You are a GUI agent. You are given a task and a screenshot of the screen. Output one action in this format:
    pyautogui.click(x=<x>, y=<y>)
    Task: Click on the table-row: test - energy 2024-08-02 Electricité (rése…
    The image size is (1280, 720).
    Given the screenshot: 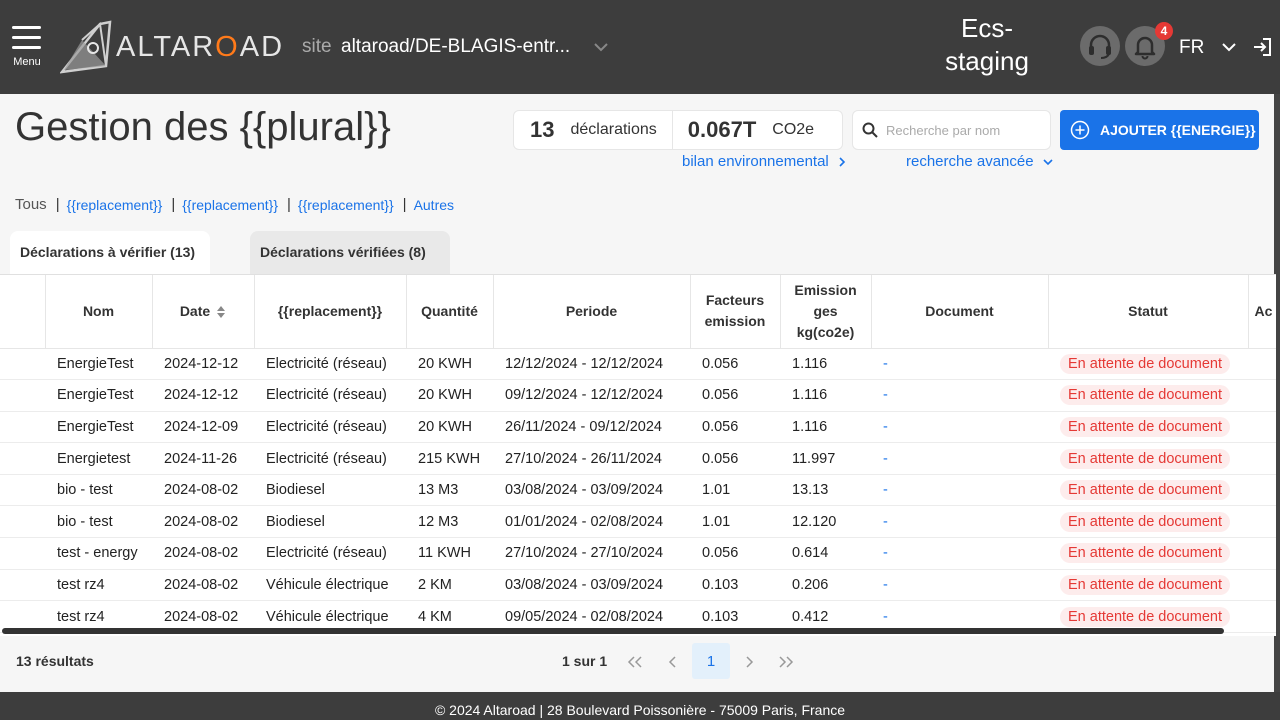 What is the action you would take?
    pyautogui.click(x=638, y=553)
    